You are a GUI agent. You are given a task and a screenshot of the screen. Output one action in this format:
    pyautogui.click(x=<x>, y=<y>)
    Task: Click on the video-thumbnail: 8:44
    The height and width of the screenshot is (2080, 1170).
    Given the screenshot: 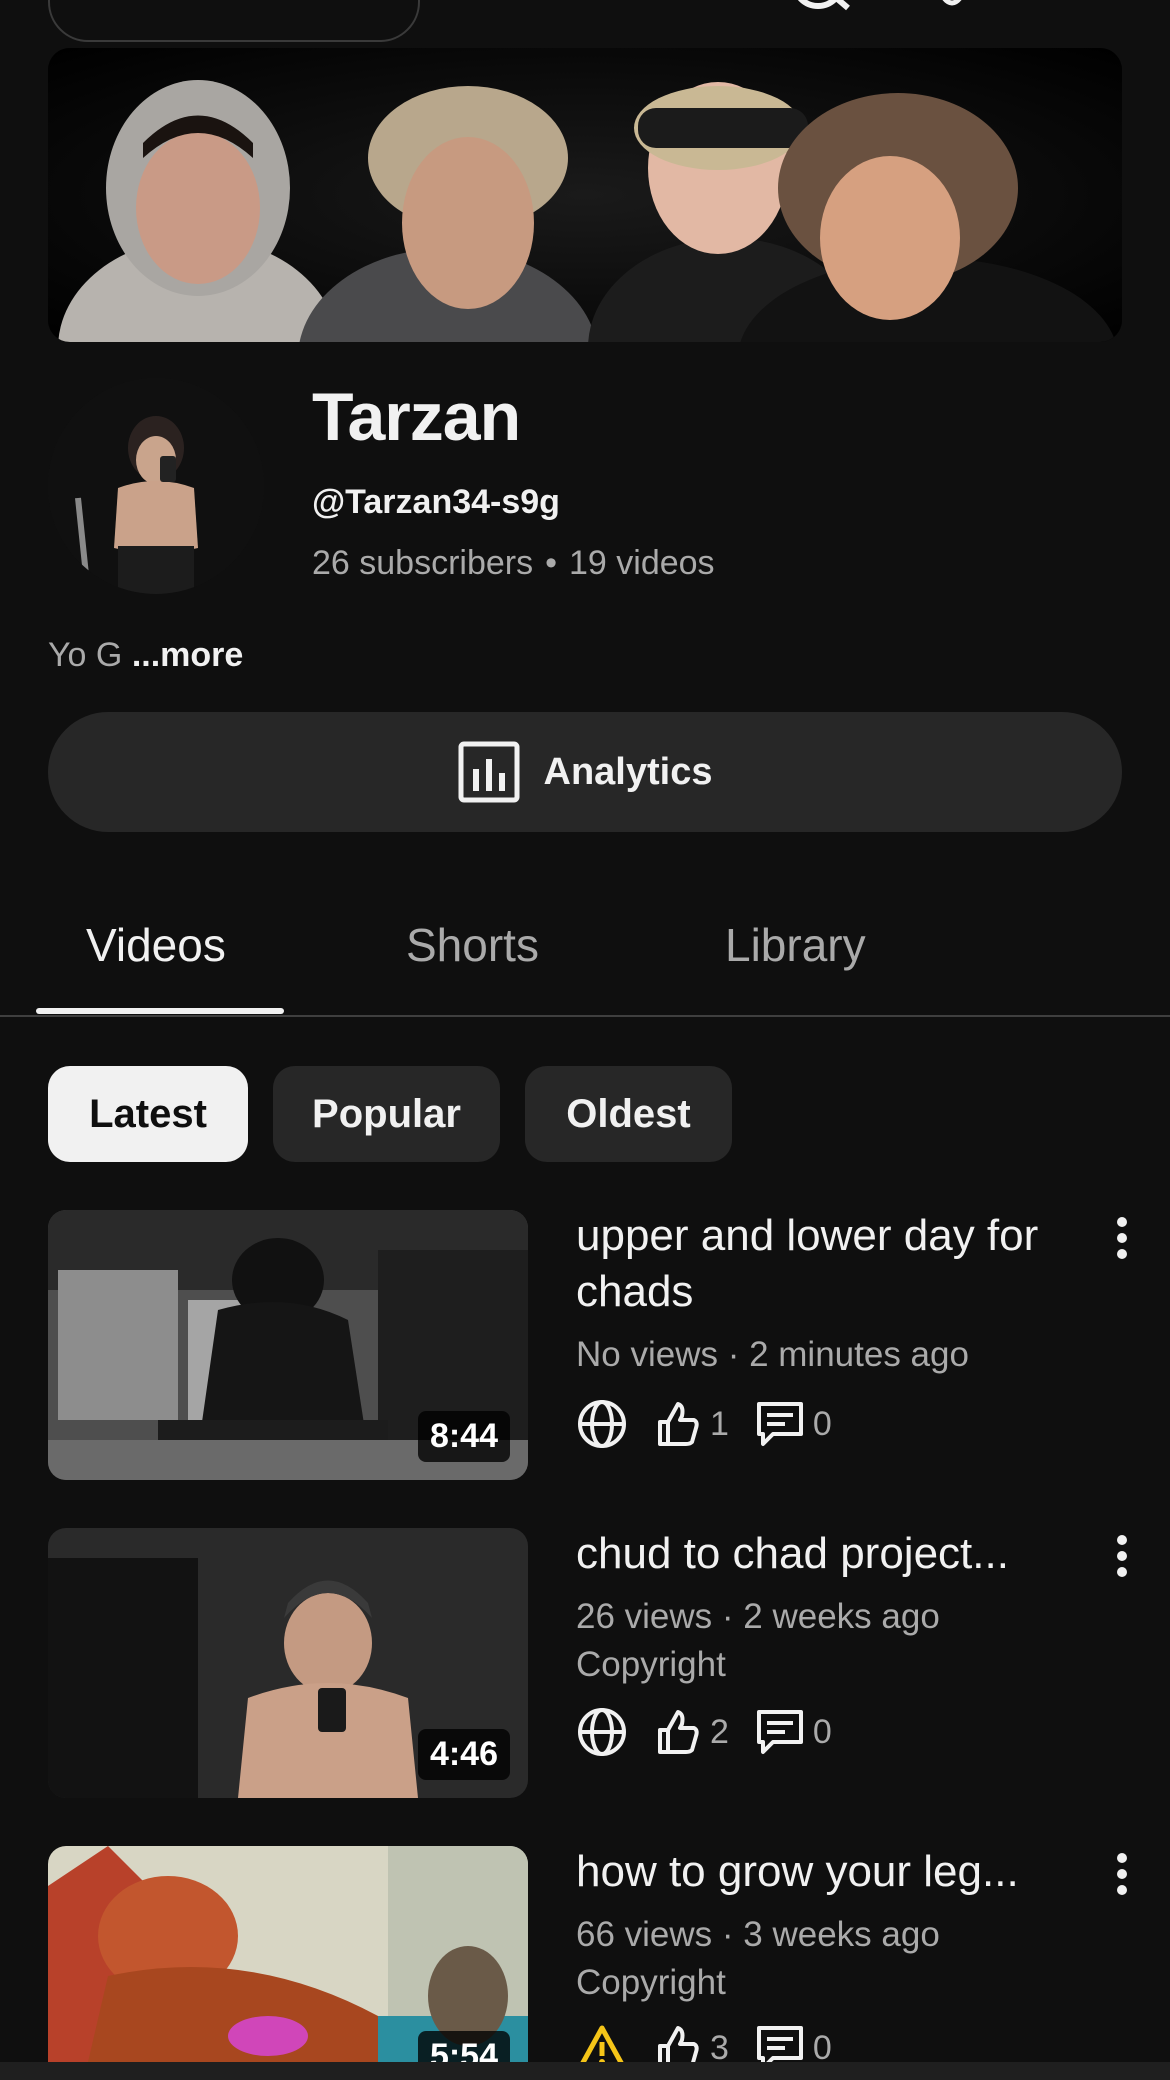 What is the action you would take?
    pyautogui.click(x=288, y=1345)
    